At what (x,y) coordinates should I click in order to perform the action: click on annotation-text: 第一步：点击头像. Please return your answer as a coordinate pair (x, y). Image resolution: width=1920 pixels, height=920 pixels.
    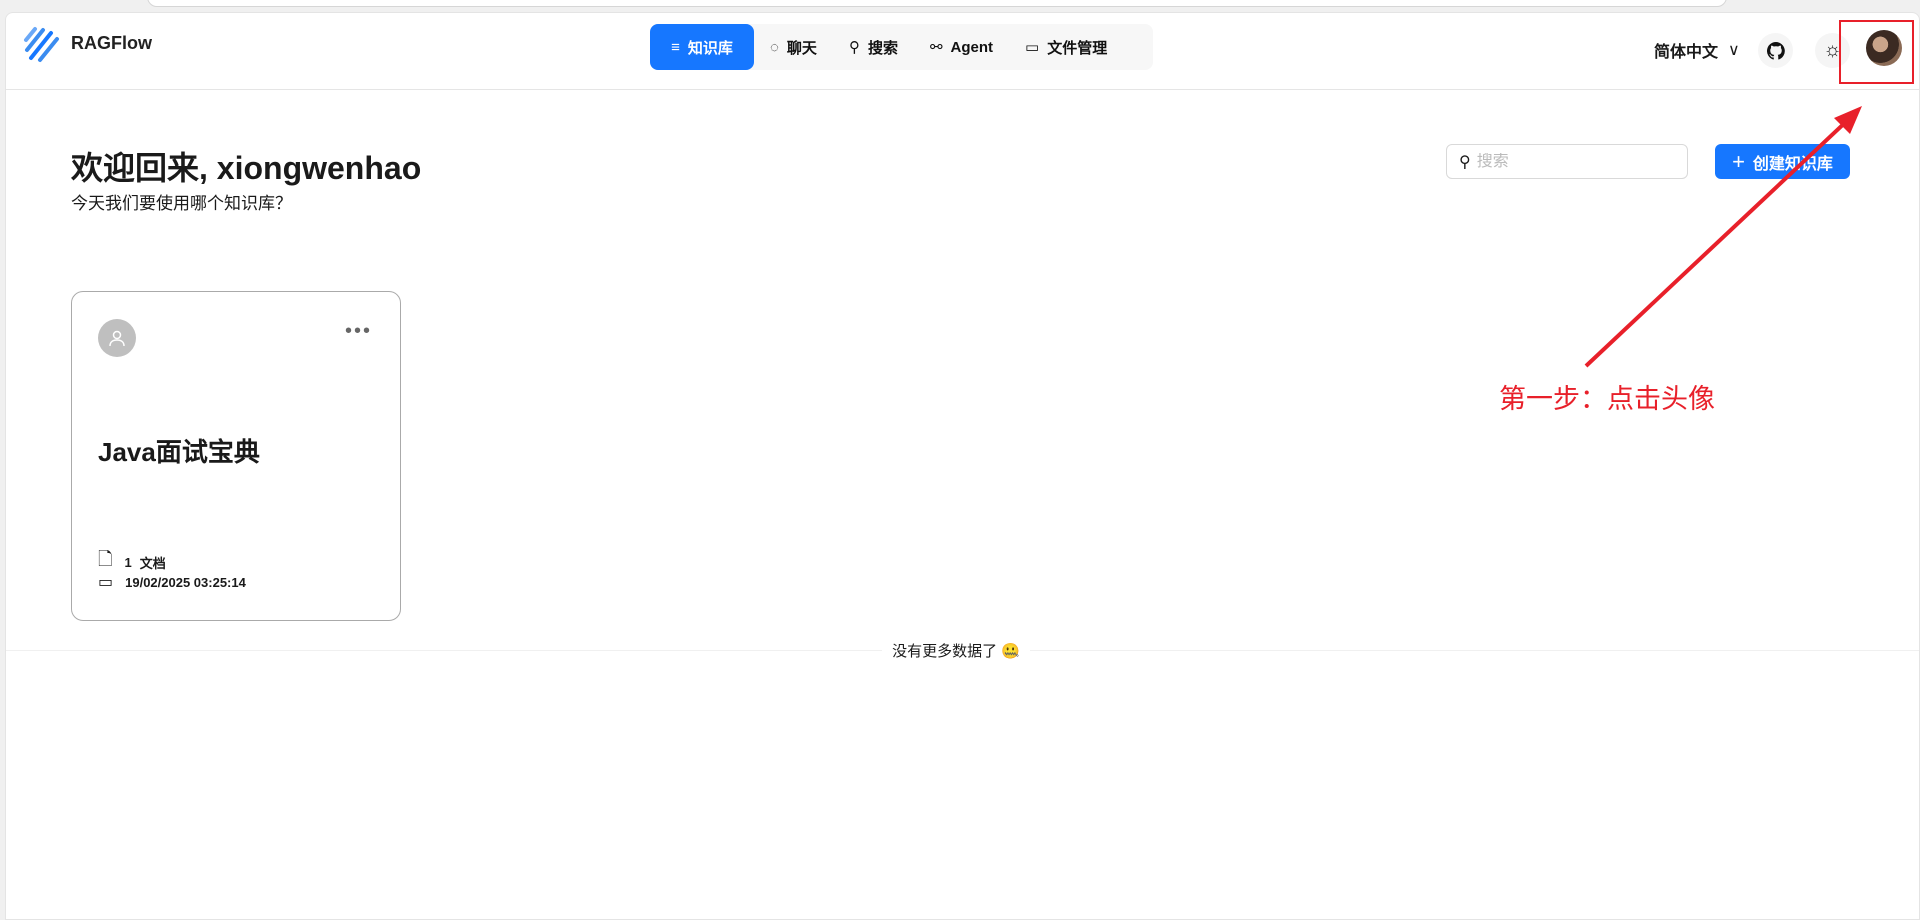
    Looking at the image, I should click on (1607, 399).